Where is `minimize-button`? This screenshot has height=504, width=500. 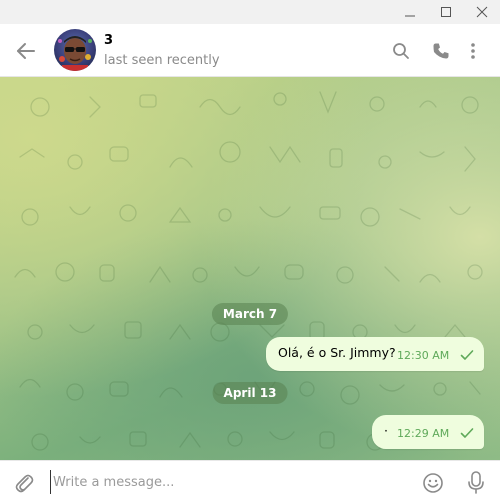 minimize-button is located at coordinates (410, 12).